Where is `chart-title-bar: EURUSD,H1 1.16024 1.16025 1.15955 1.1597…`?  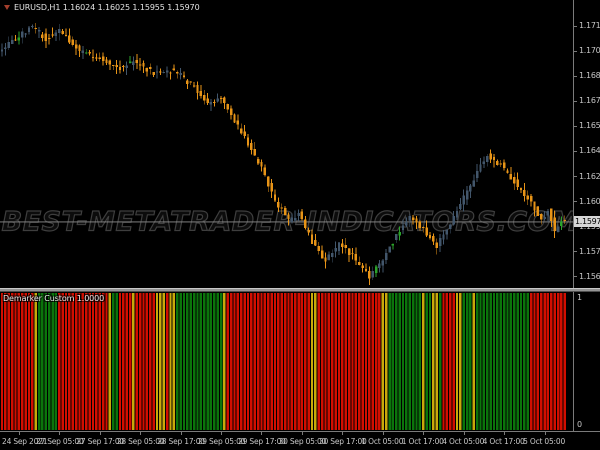 chart-title-bar: EURUSD,H1 1.16024 1.16025 1.15955 1.1597… is located at coordinates (102, 7).